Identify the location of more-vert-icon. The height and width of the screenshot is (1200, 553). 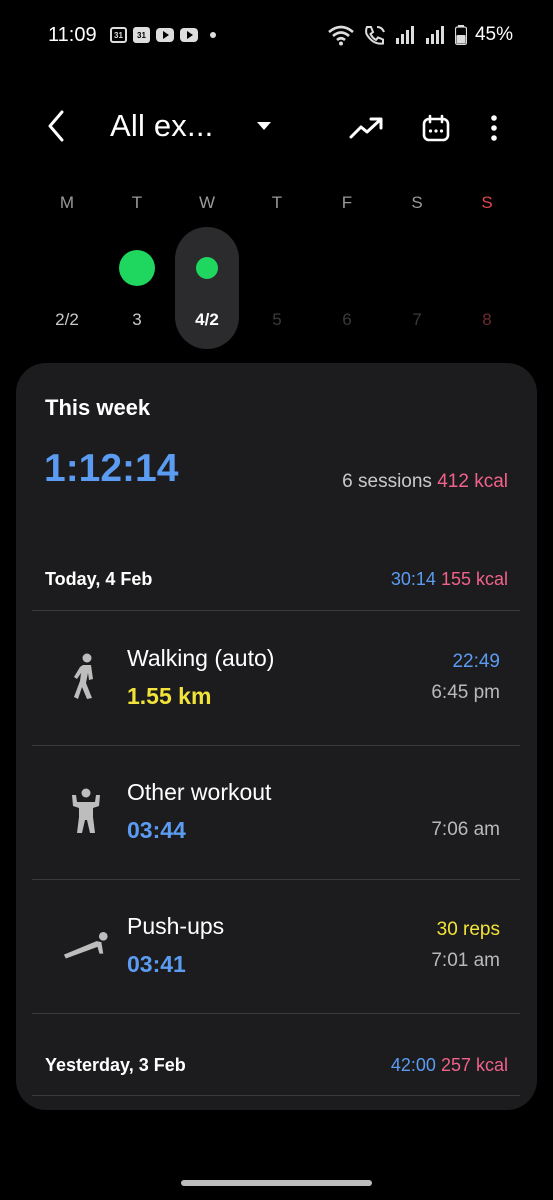
(494, 128).